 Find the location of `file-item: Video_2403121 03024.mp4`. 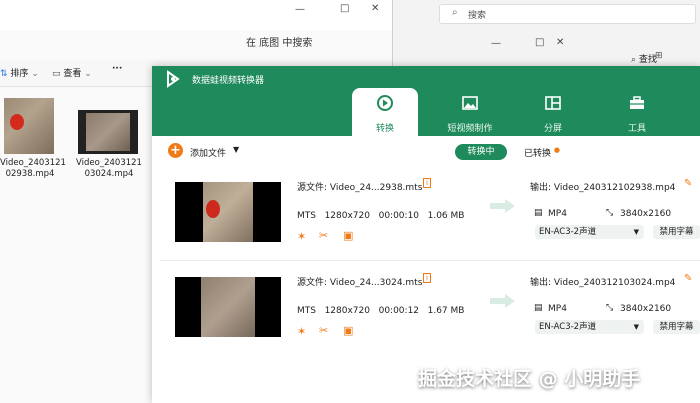

file-item: Video_2403121 03024.mp4 is located at coordinates (109, 141).